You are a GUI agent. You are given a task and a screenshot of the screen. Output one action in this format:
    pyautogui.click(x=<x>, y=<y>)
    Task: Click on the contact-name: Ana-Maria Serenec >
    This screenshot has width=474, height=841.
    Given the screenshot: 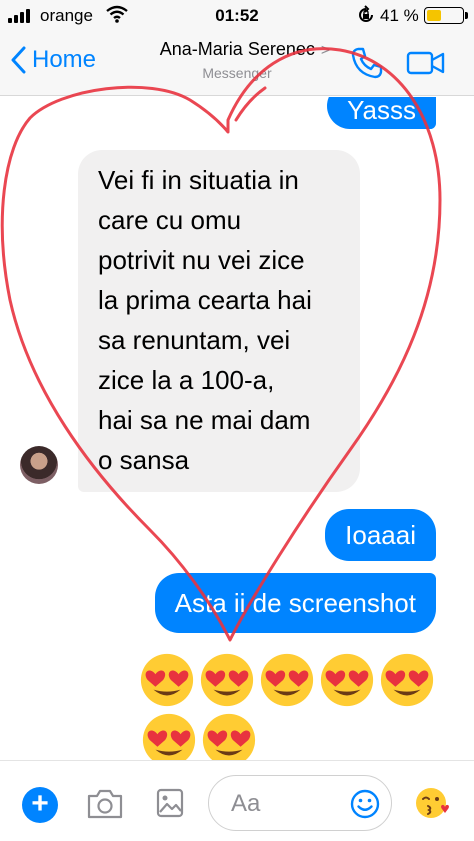 What is the action you would take?
    pyautogui.click(x=245, y=49)
    